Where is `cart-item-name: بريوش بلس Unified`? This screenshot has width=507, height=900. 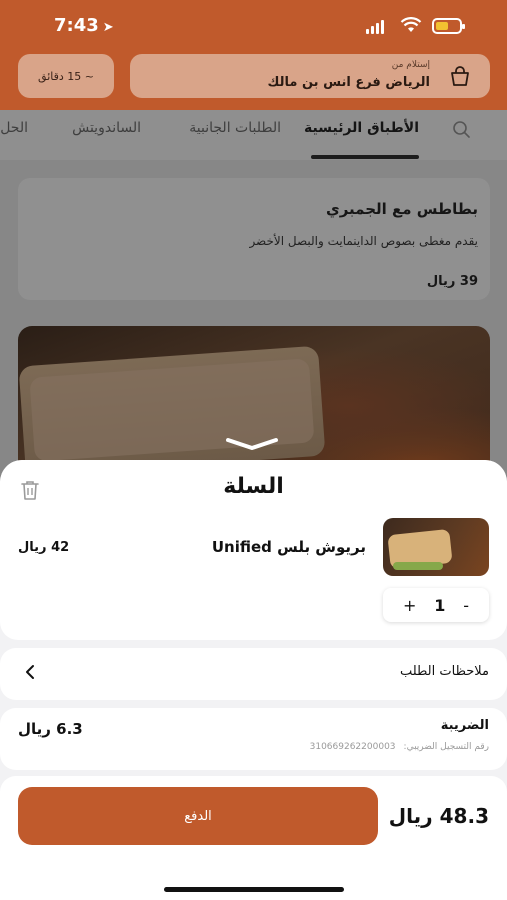 cart-item-name: بريوش بلس Unified is located at coordinates (288, 547).